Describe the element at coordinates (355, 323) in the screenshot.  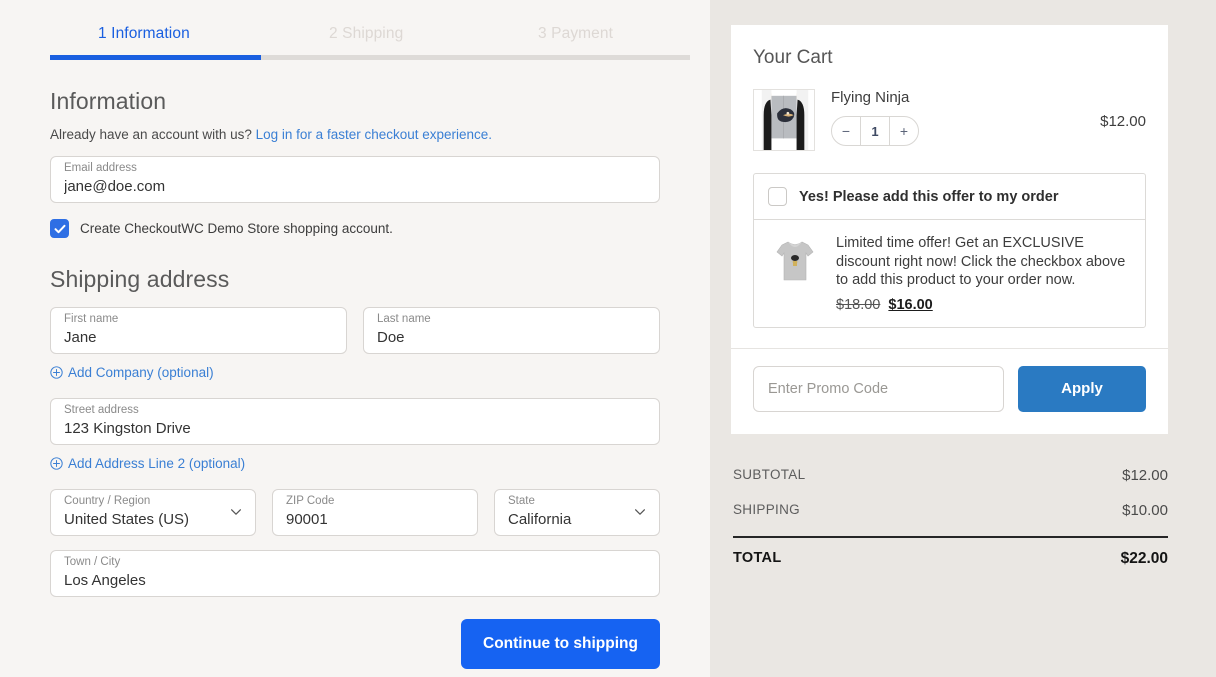
I see `name-row: First name Last name` at that location.